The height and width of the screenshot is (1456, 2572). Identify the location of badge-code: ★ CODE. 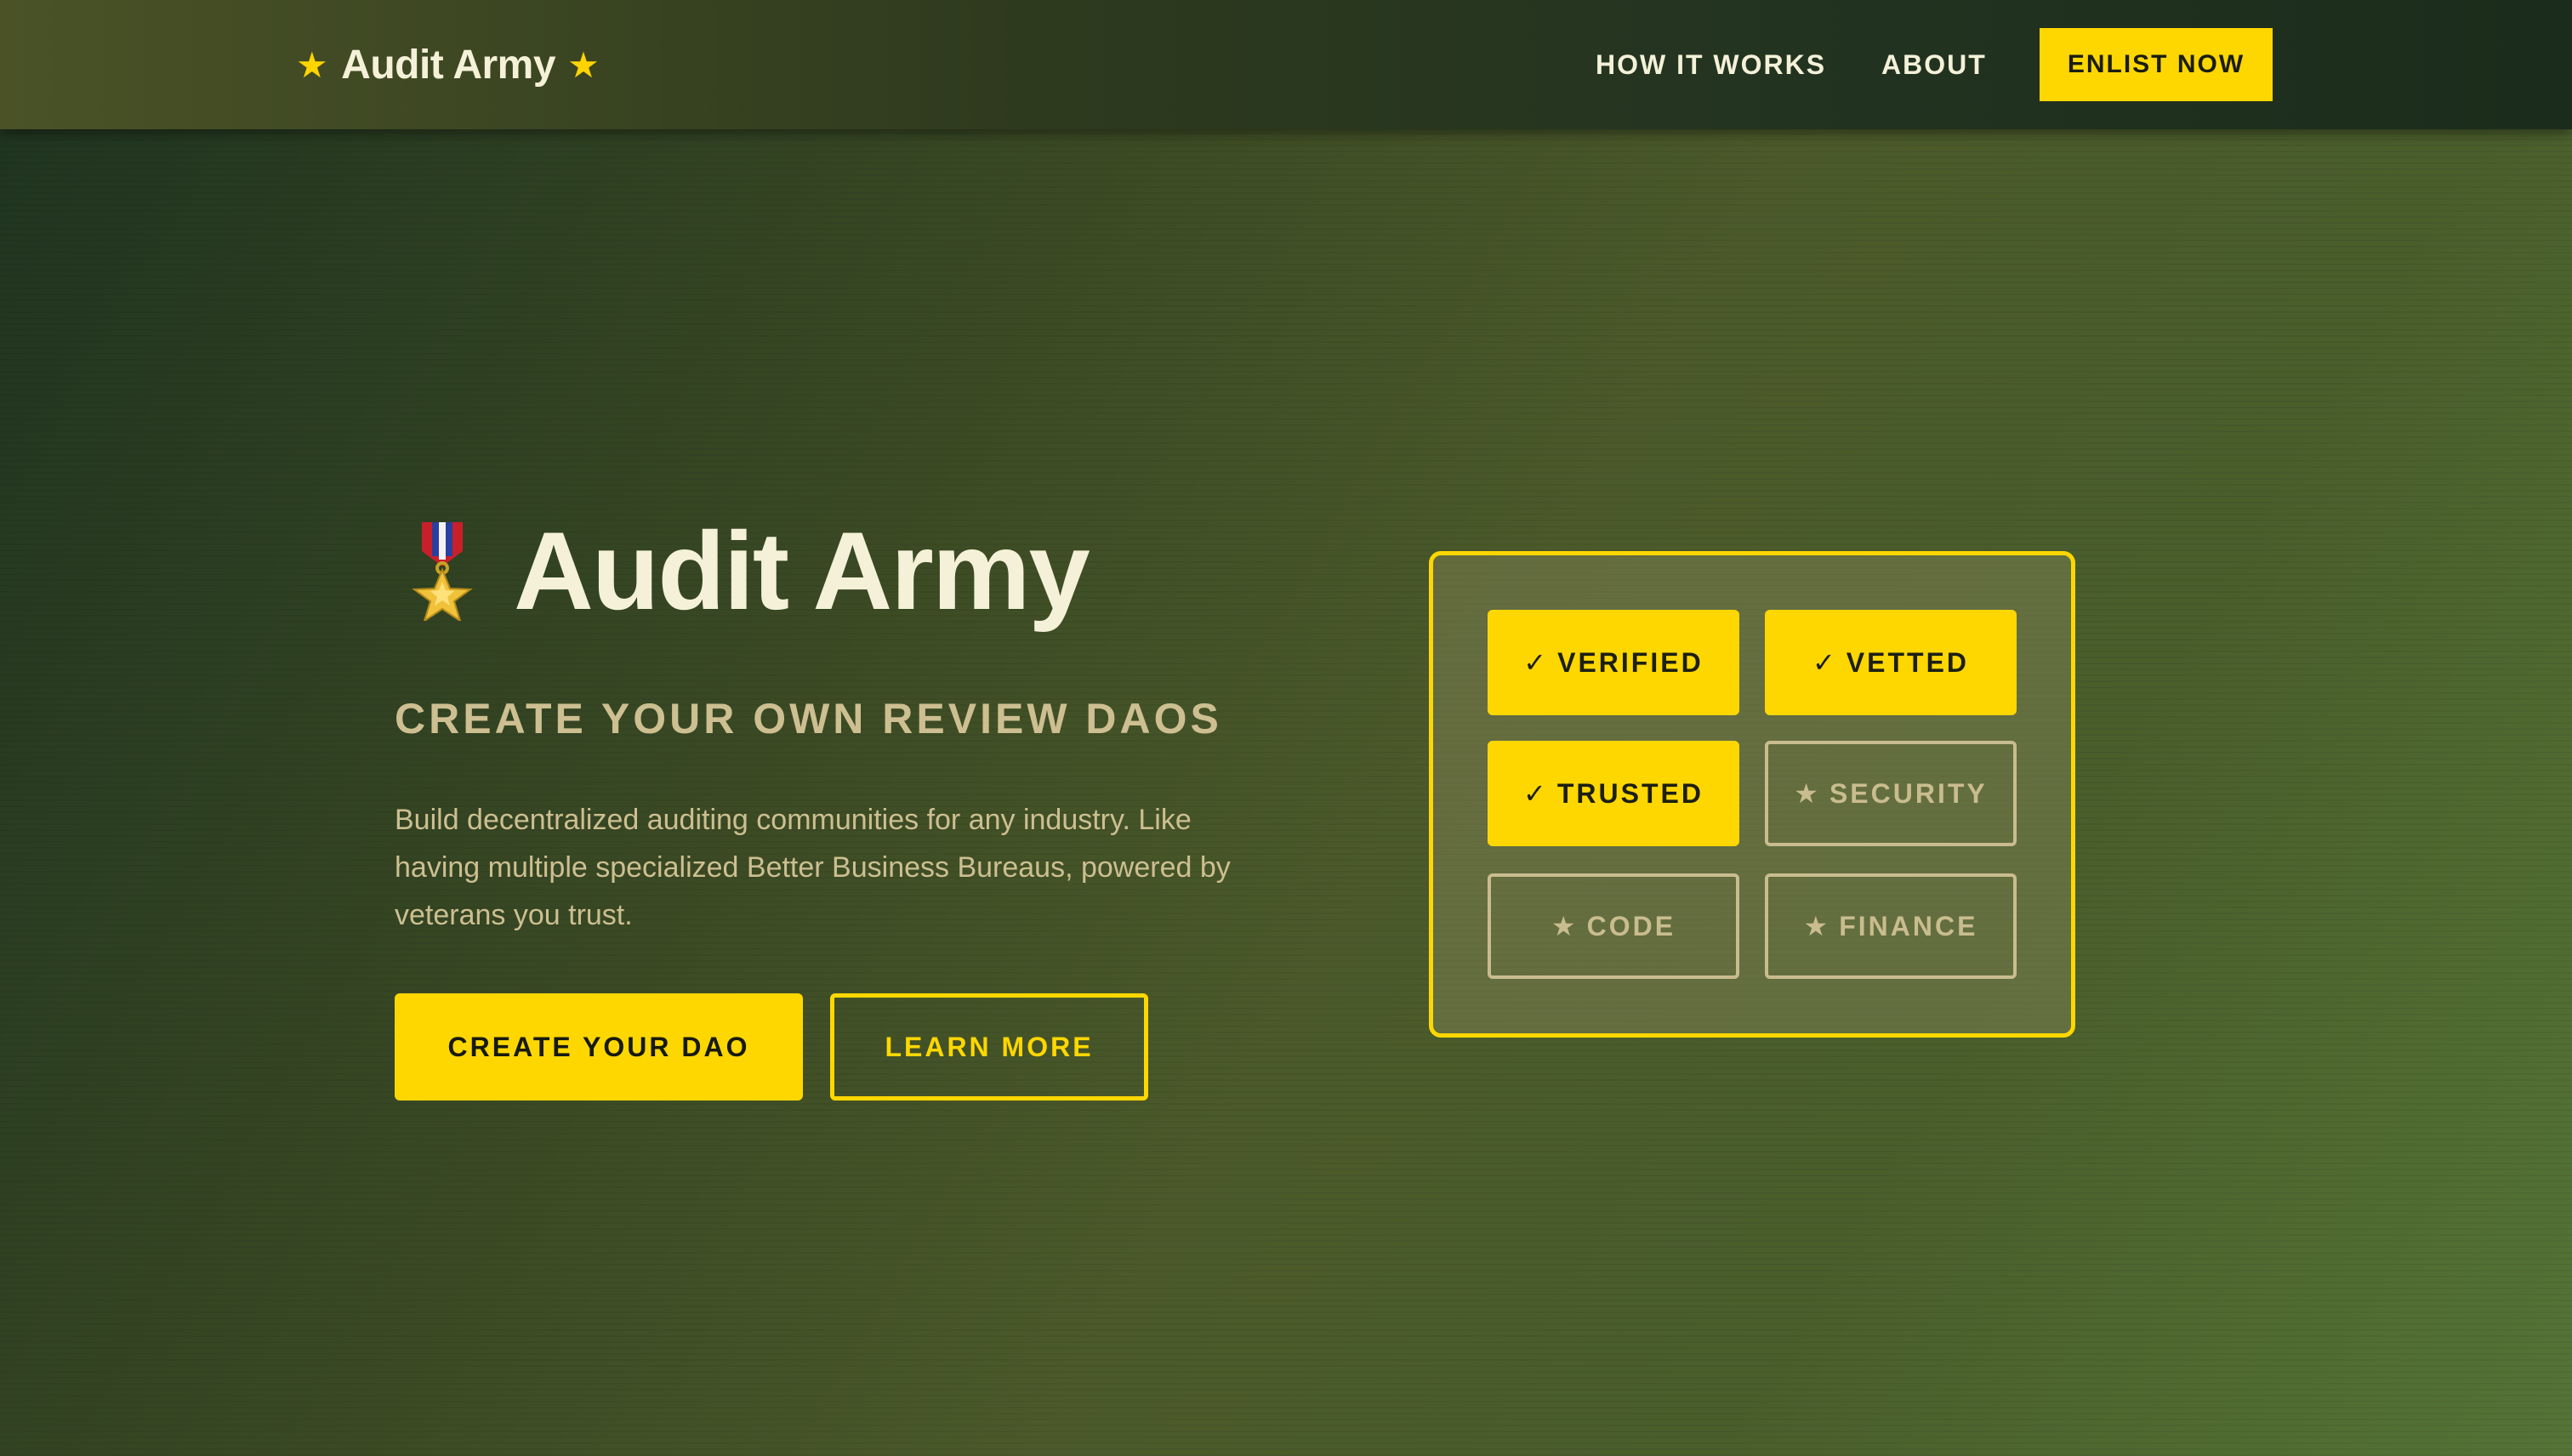
(1614, 926).